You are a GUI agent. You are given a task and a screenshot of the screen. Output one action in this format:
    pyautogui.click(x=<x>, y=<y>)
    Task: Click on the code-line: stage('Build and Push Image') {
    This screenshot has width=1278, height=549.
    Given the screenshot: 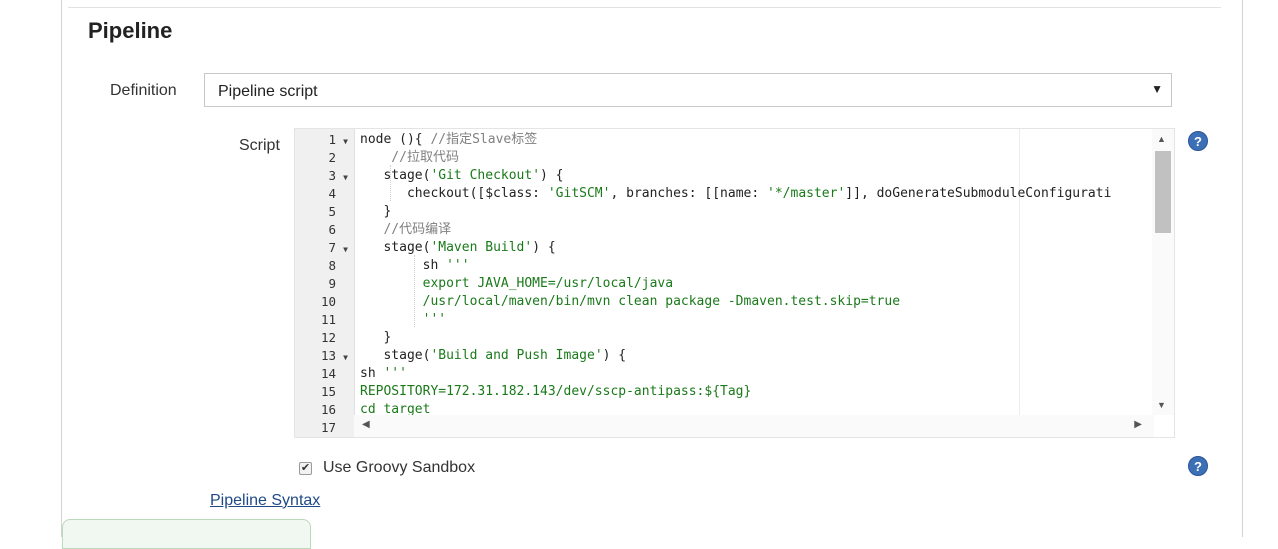 What is the action you would take?
    pyautogui.click(x=493, y=356)
    